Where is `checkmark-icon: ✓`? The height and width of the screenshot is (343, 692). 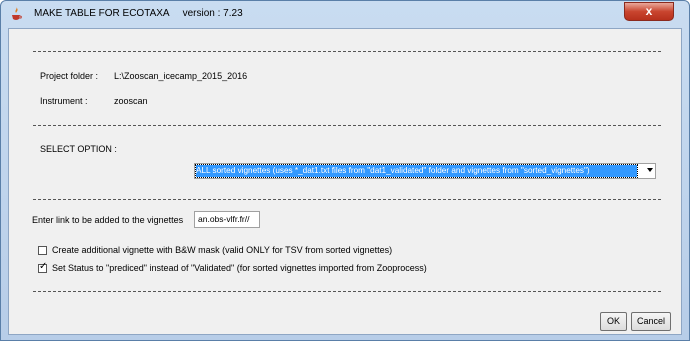
checkmark-icon: ✓ is located at coordinates (43, 266).